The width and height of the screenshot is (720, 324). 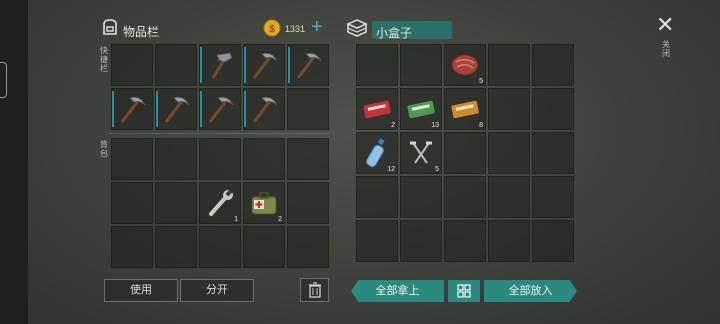 I want to click on put-all-label: 全部放入, so click(x=530, y=291).